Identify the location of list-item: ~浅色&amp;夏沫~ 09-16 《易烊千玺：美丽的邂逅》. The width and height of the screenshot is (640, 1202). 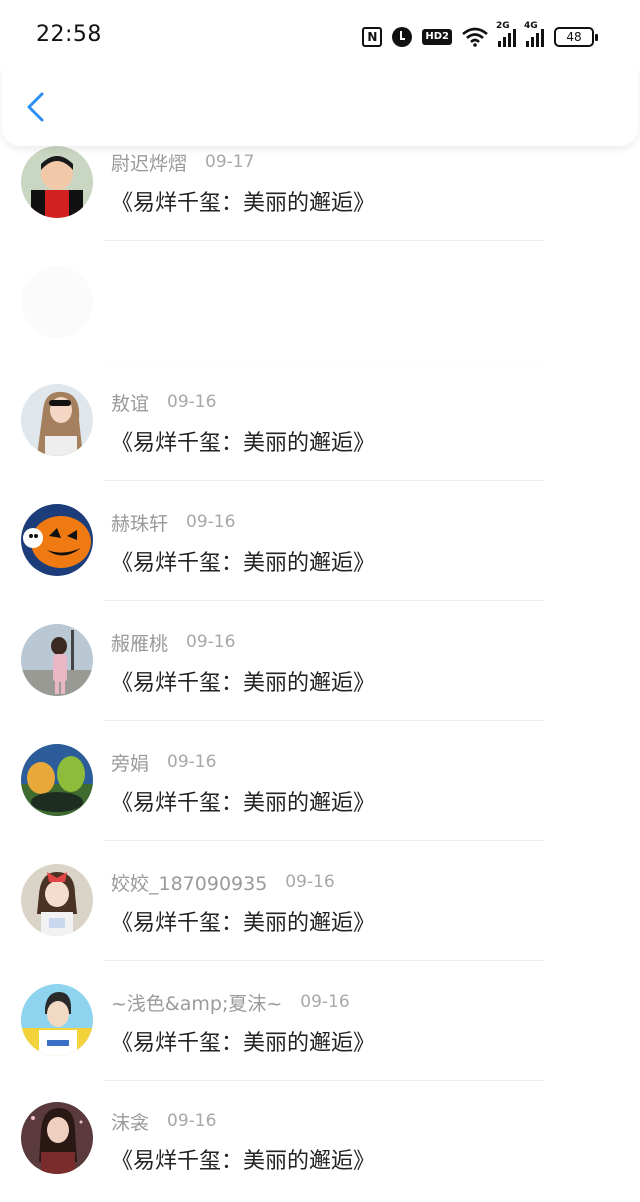
(320, 1042).